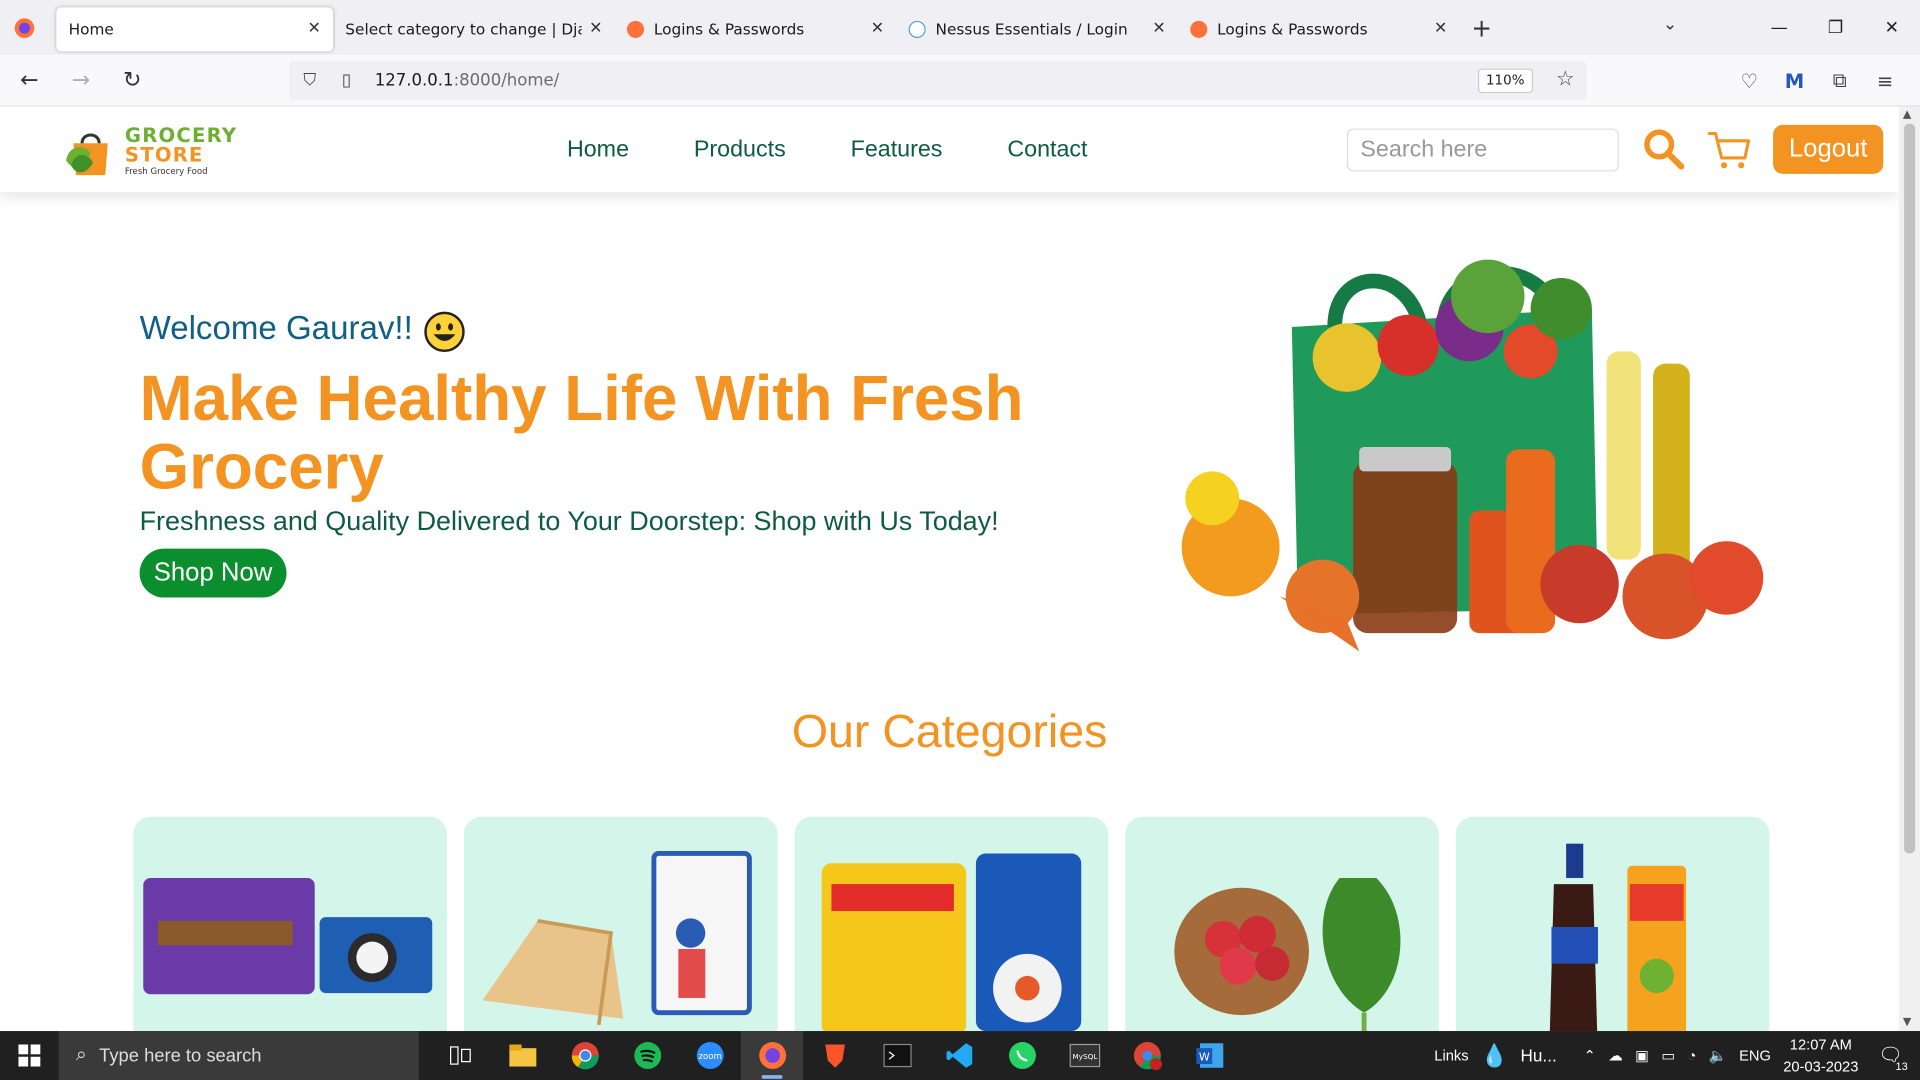 The width and height of the screenshot is (1920, 1080). I want to click on restore-icon: ❐, so click(1835, 28).